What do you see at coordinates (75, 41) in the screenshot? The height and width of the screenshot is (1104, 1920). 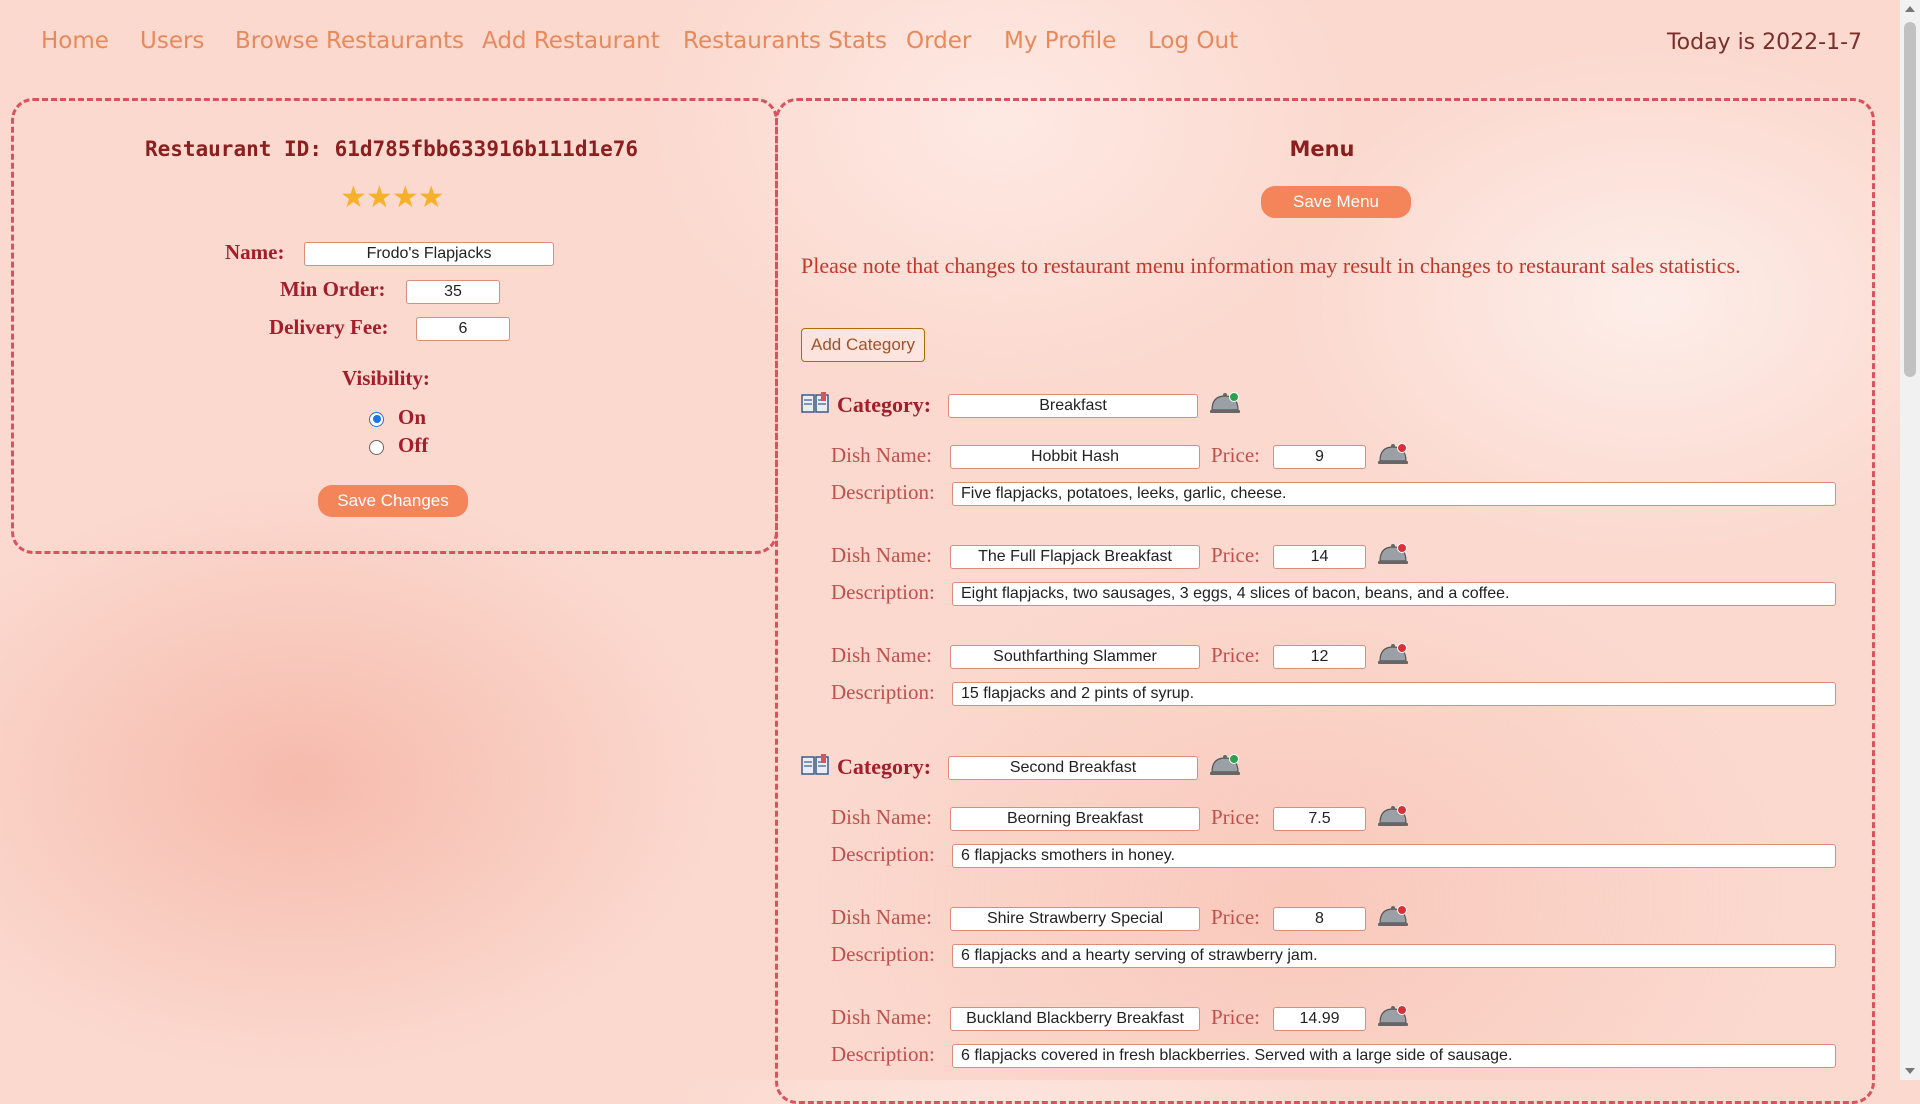 I see `nav-home: Home` at bounding box center [75, 41].